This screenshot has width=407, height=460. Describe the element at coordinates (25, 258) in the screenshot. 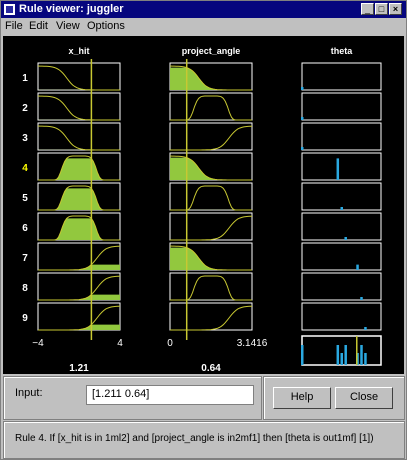

I see `rule-label-7: 7` at that location.